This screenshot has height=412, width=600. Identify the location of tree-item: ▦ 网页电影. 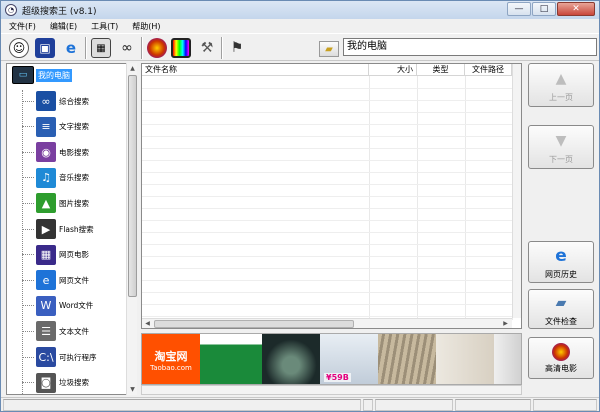
(55, 255).